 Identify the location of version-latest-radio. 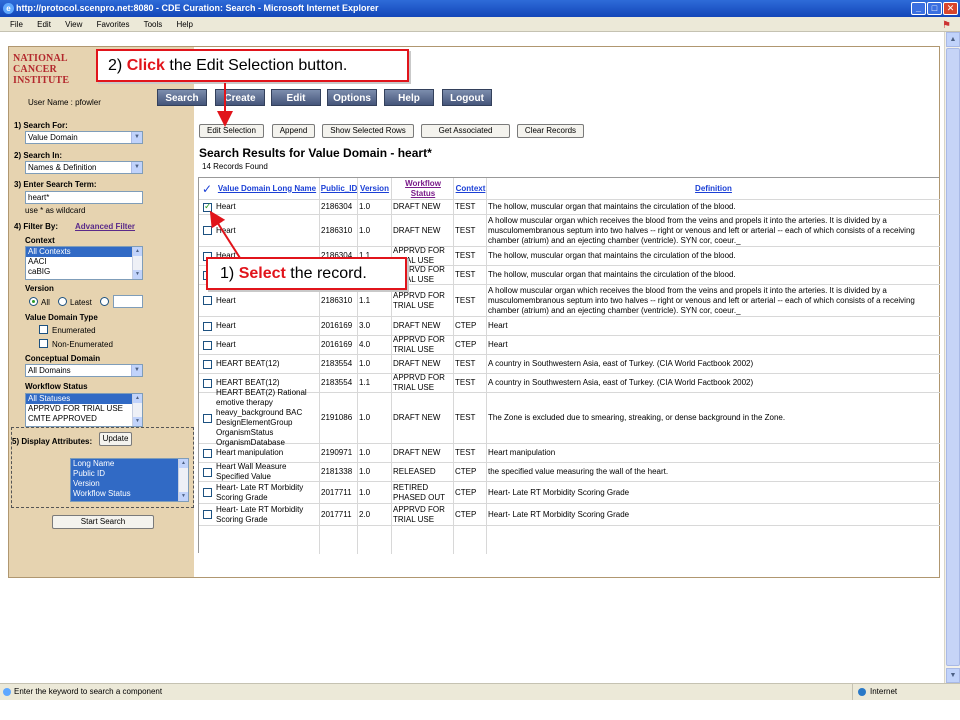
(62, 301).